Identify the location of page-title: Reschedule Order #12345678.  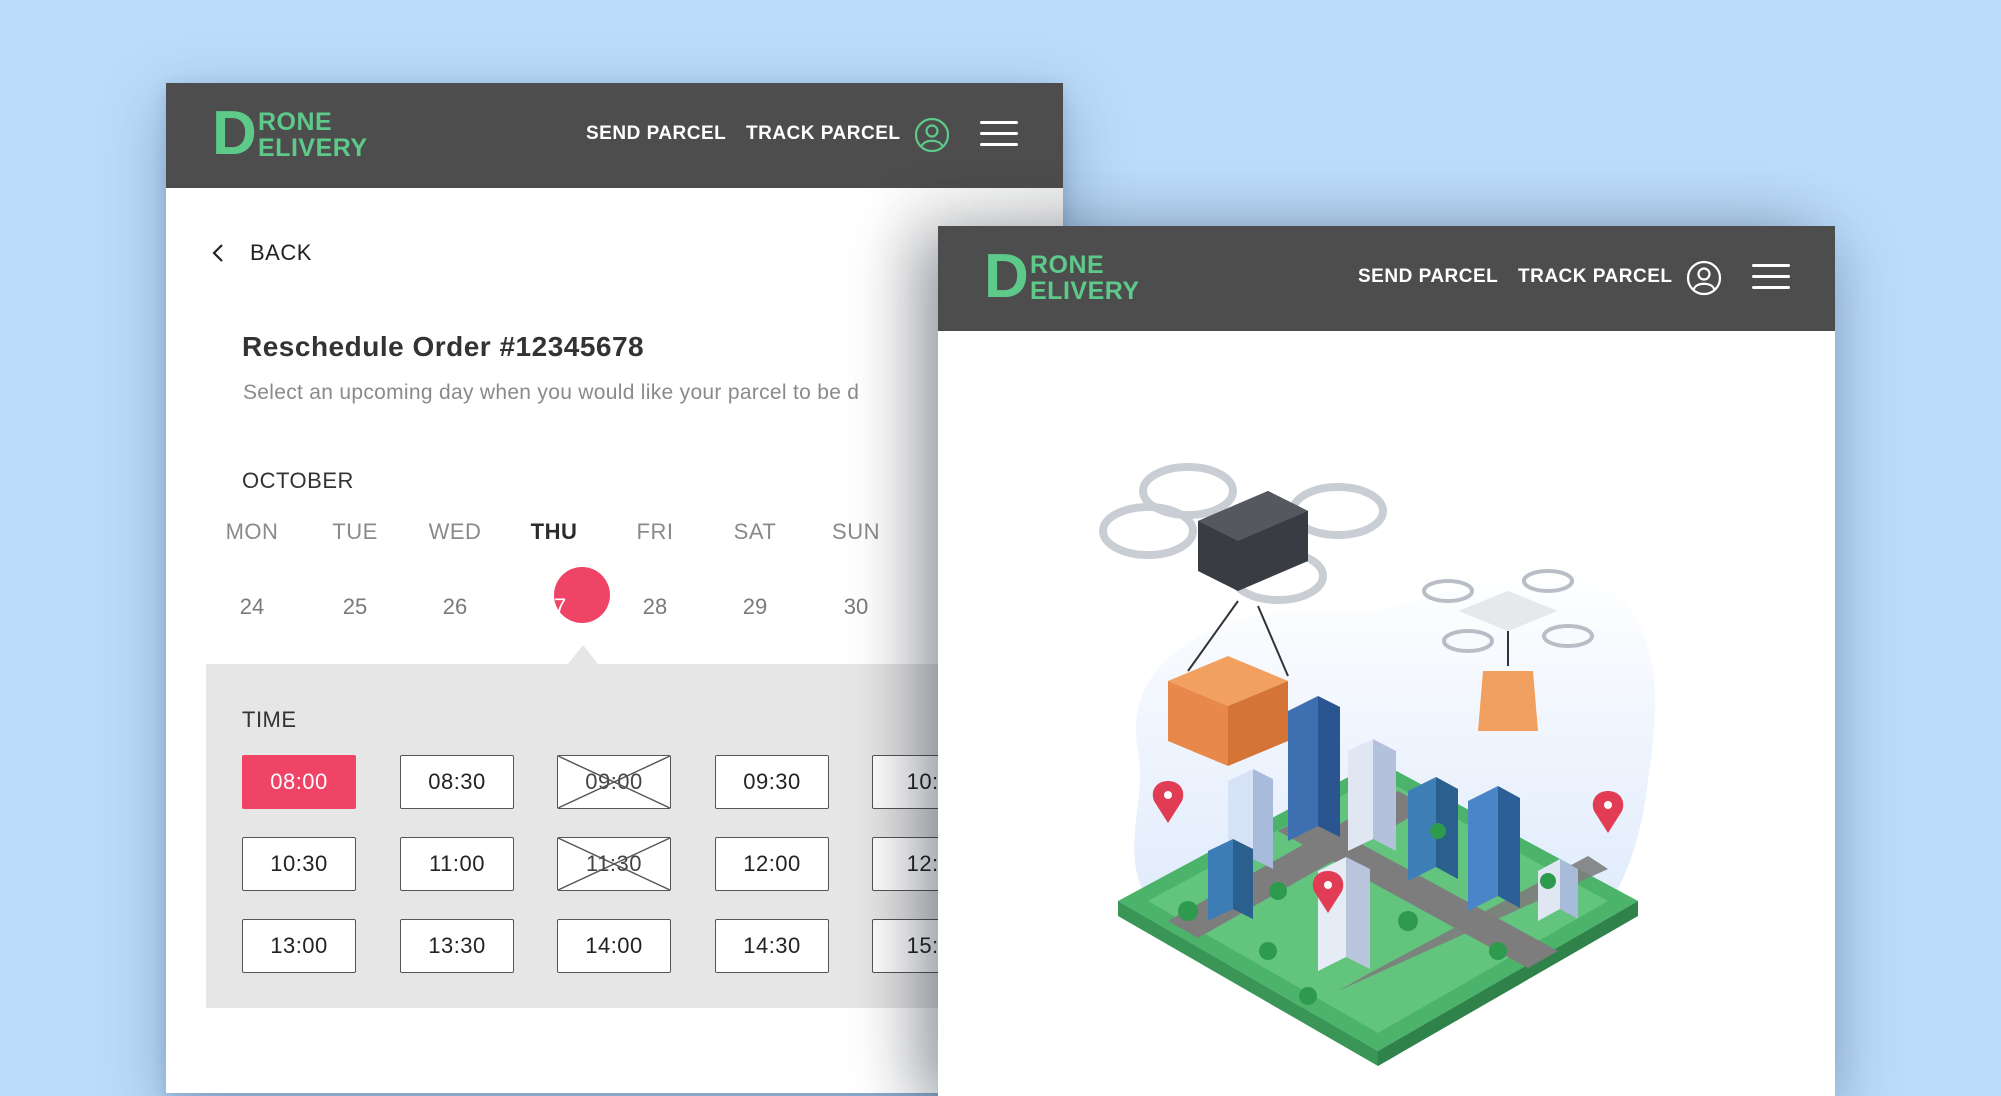
(443, 346).